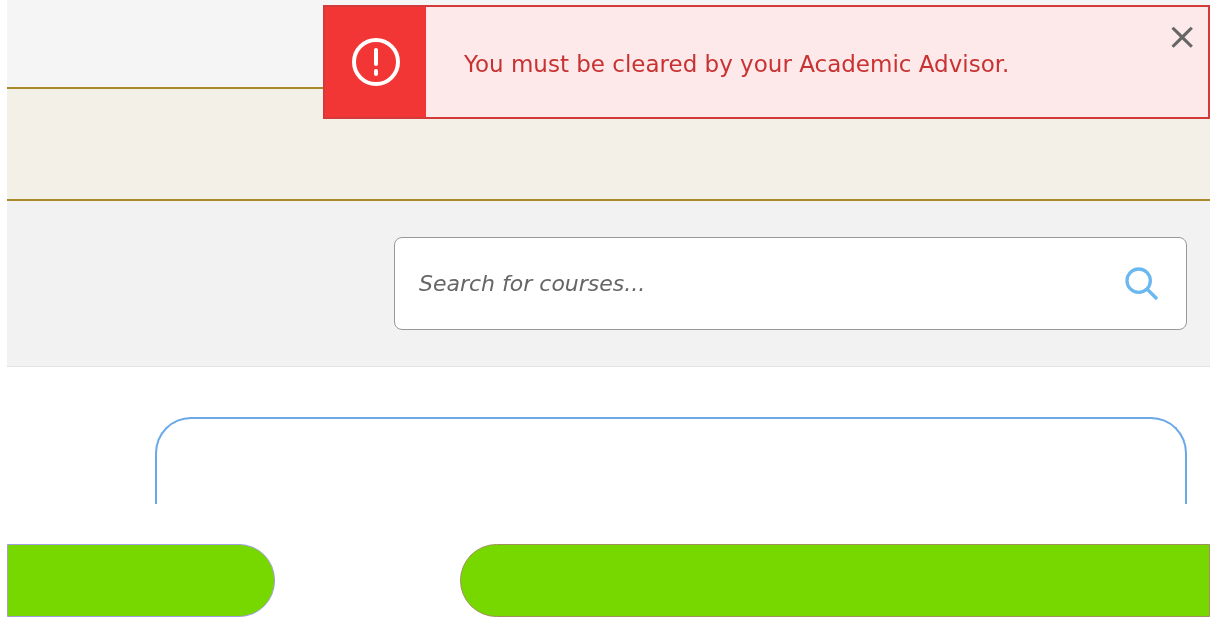 Image resolution: width=1210 pixels, height=618 pixels. Describe the element at coordinates (1182, 36) in the screenshot. I see `close-button: ×` at that location.